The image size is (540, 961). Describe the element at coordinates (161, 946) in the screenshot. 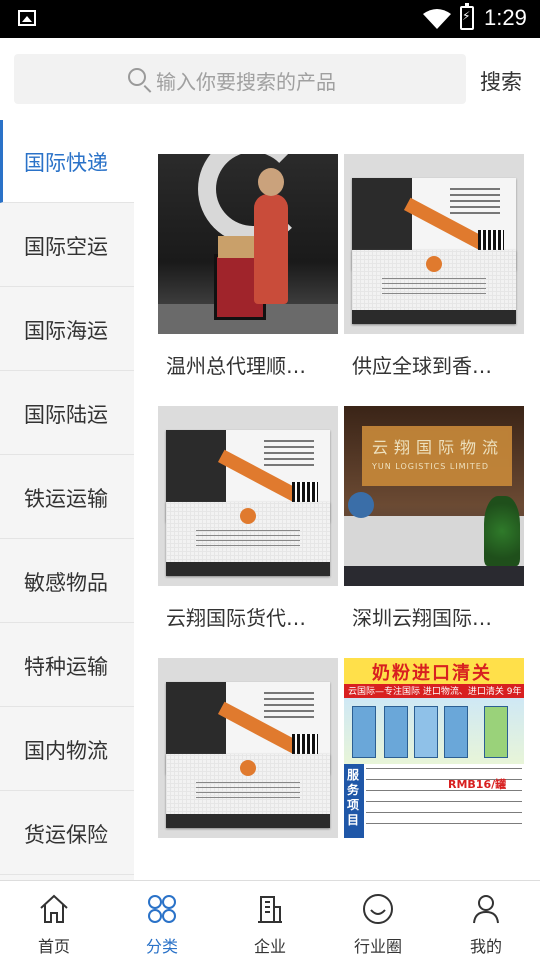

I see `tab-label: 分类` at that location.